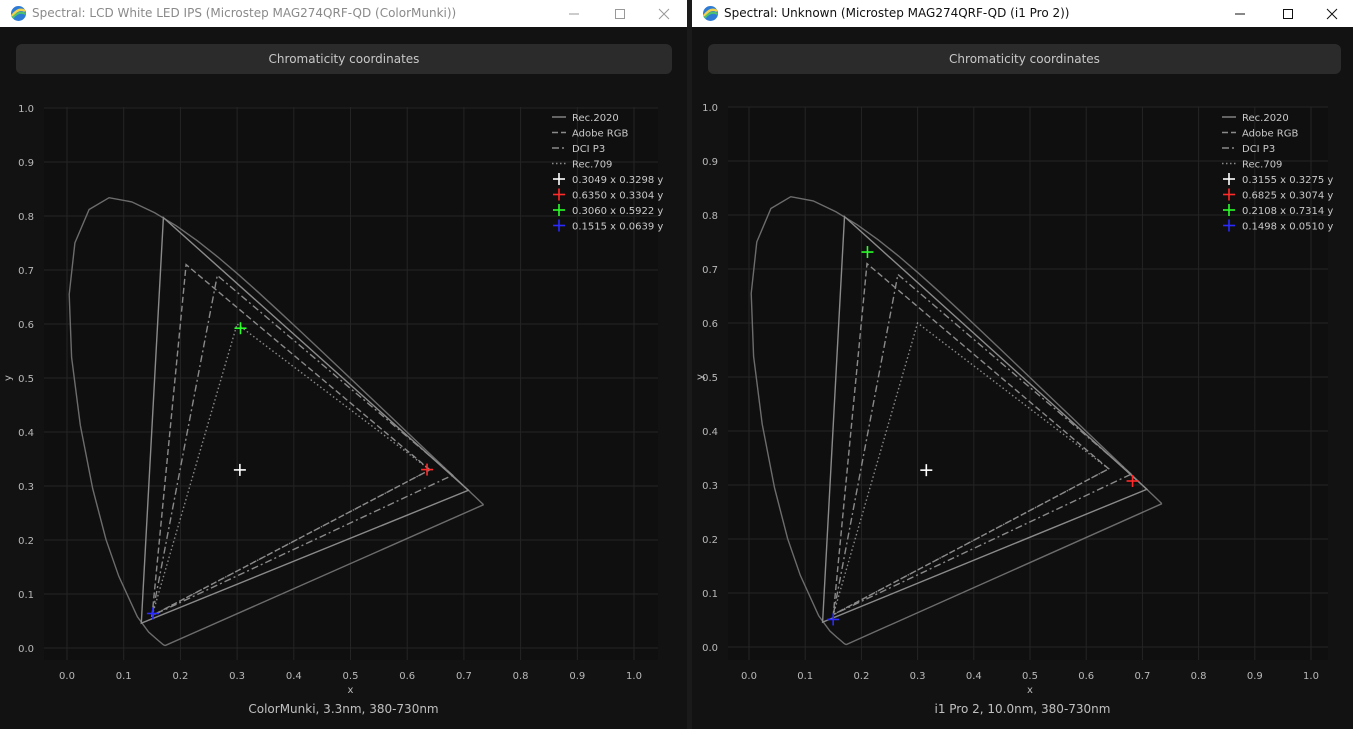  I want to click on instrument-caption: ColorMunki, 3.3nm, 380-730nm, so click(343, 709).